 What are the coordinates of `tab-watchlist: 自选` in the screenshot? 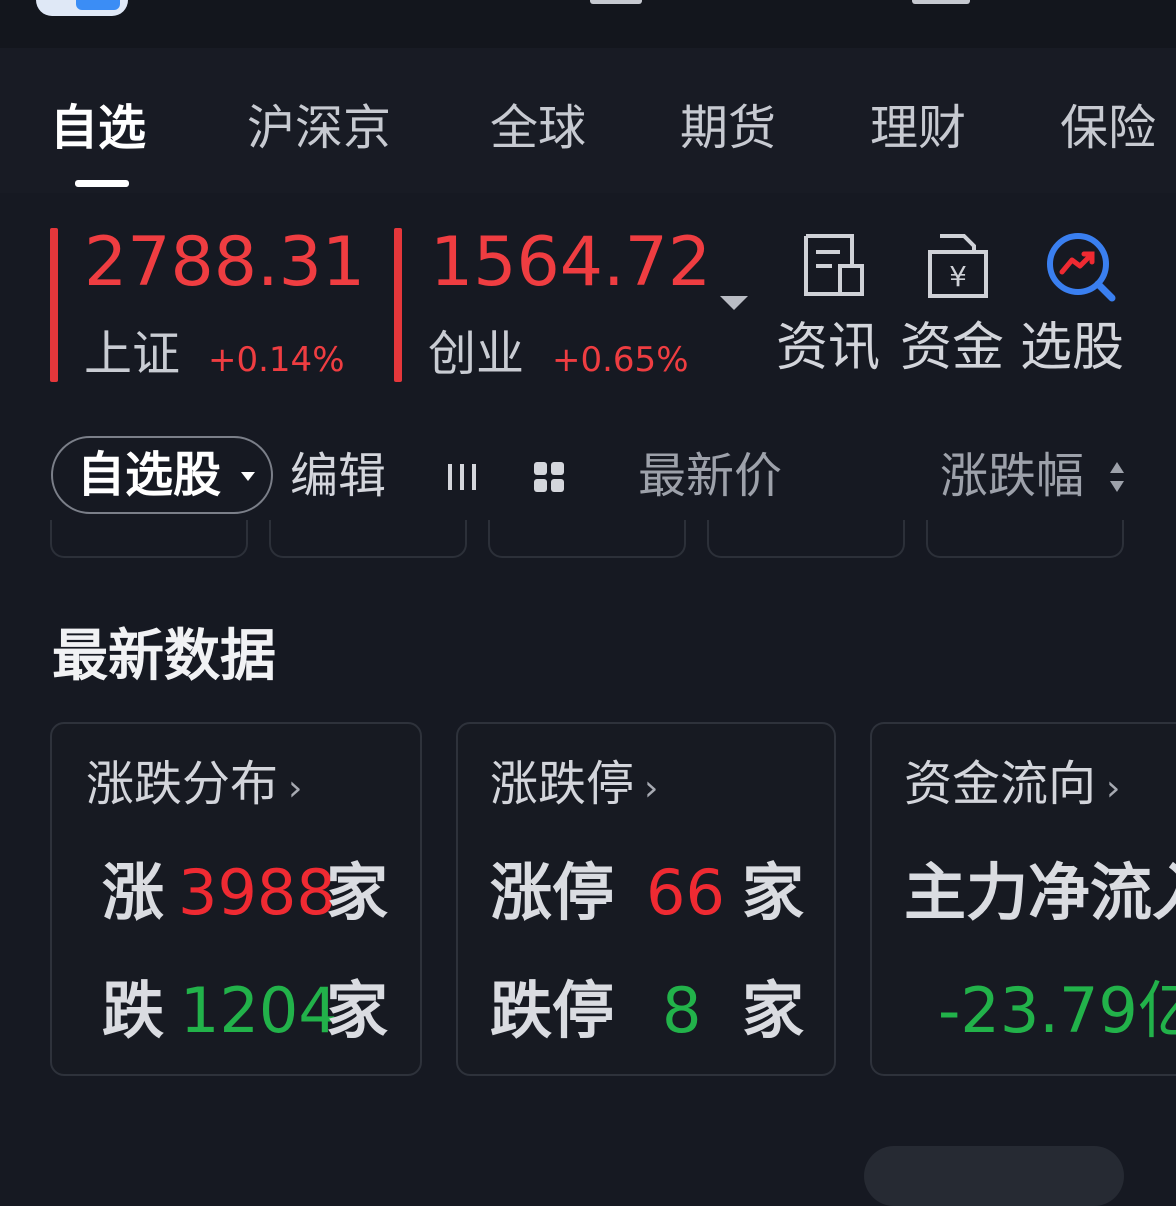 It's located at (98, 128).